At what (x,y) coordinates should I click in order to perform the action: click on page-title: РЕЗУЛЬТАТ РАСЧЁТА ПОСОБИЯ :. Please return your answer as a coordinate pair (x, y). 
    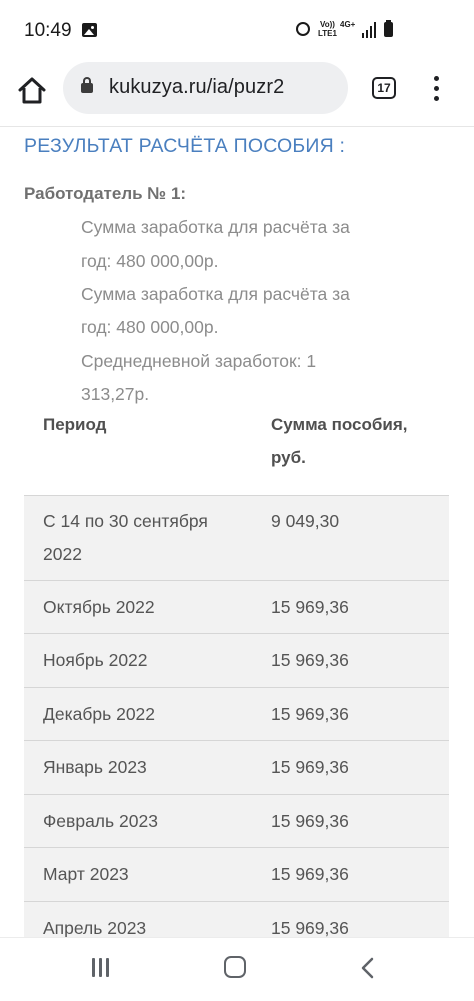
    Looking at the image, I should click on (185, 146).